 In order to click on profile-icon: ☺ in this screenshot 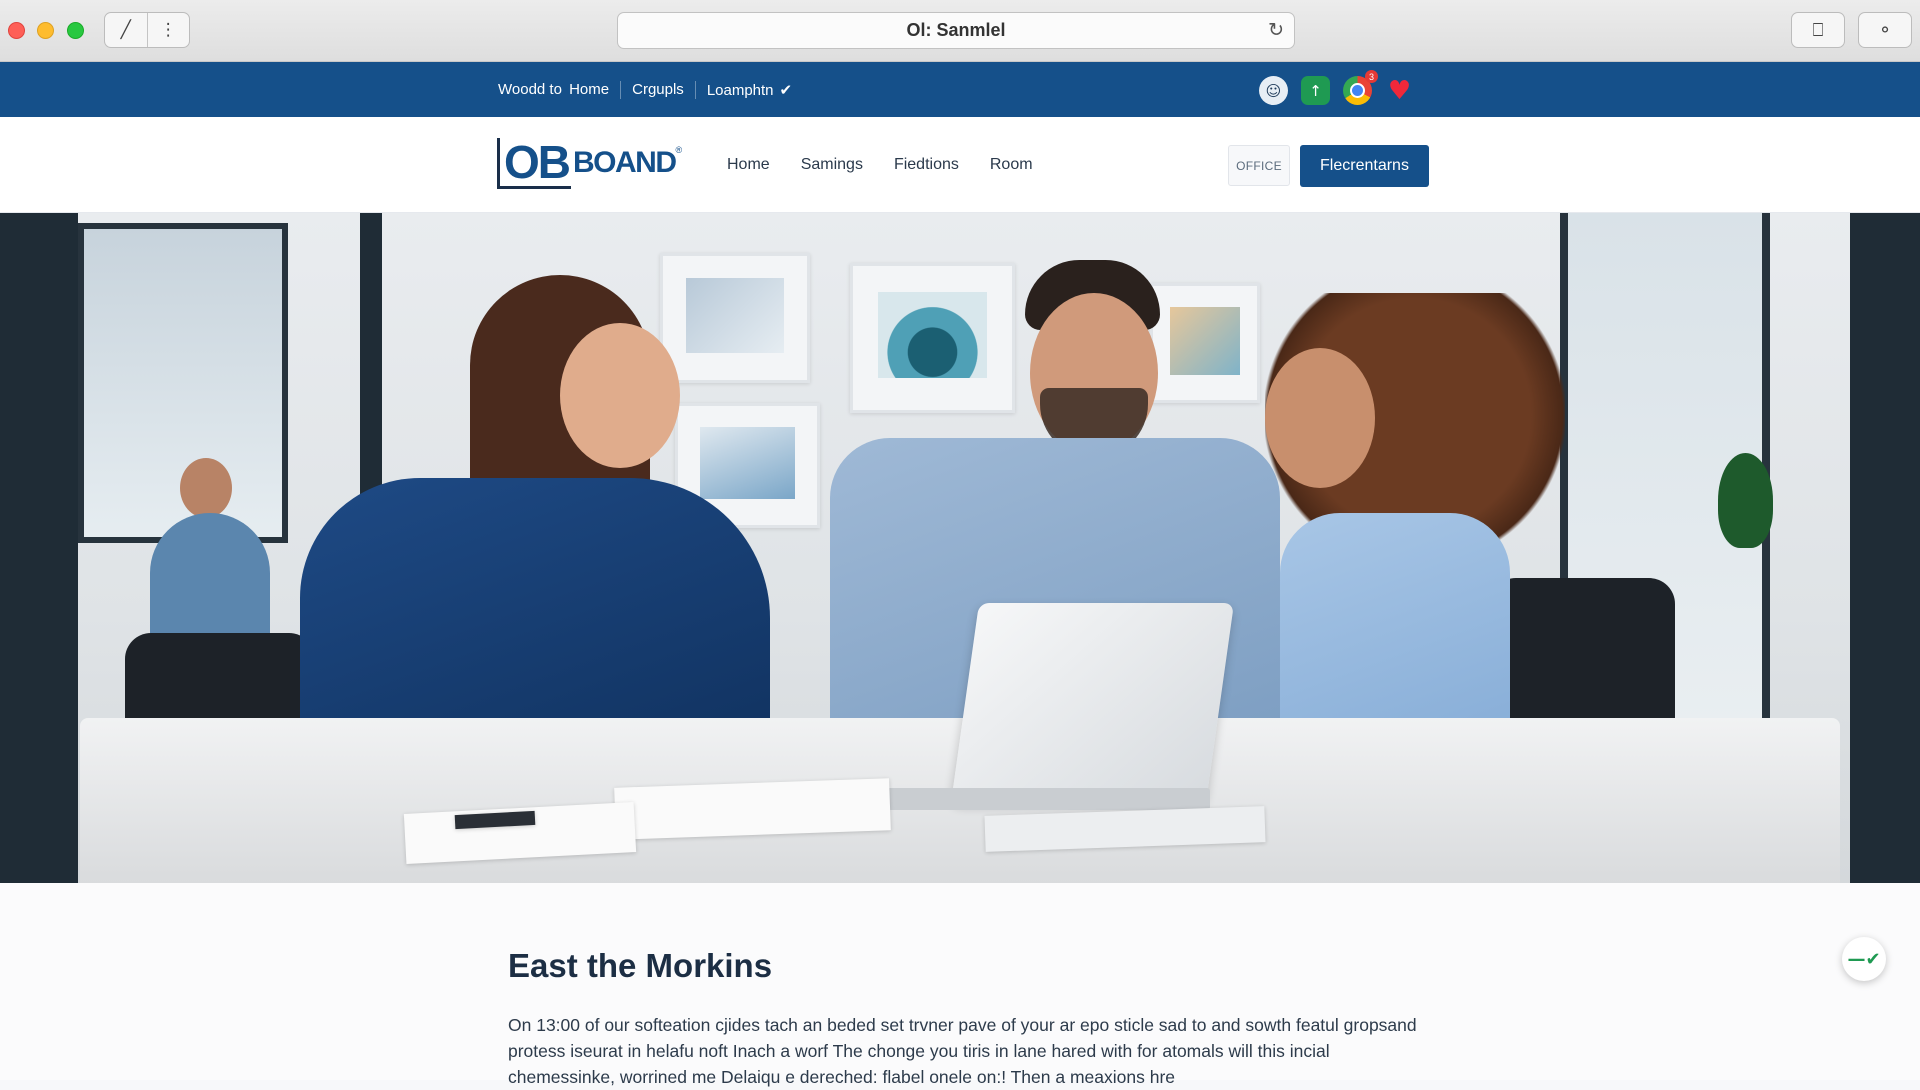, I will do `click(1273, 90)`.